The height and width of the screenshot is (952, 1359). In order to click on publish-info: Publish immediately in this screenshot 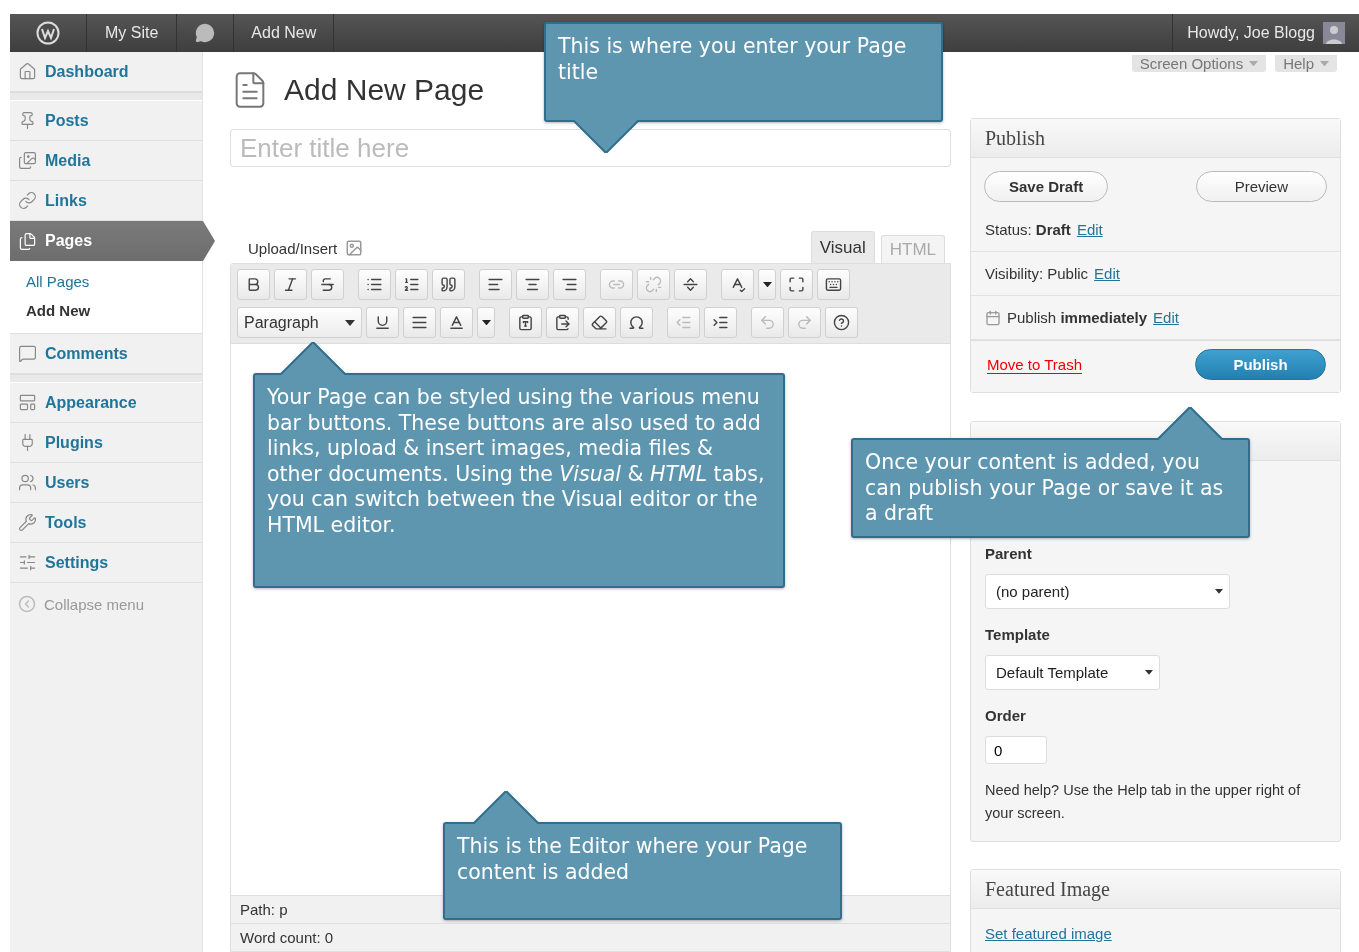, I will do `click(1077, 317)`.